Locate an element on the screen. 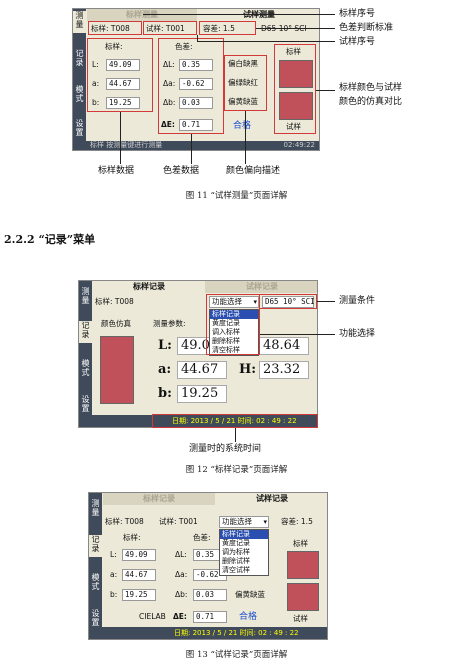 This screenshot has height=669, width=473. annotation-tolerance: 色差判断标准 is located at coordinates (366, 28).